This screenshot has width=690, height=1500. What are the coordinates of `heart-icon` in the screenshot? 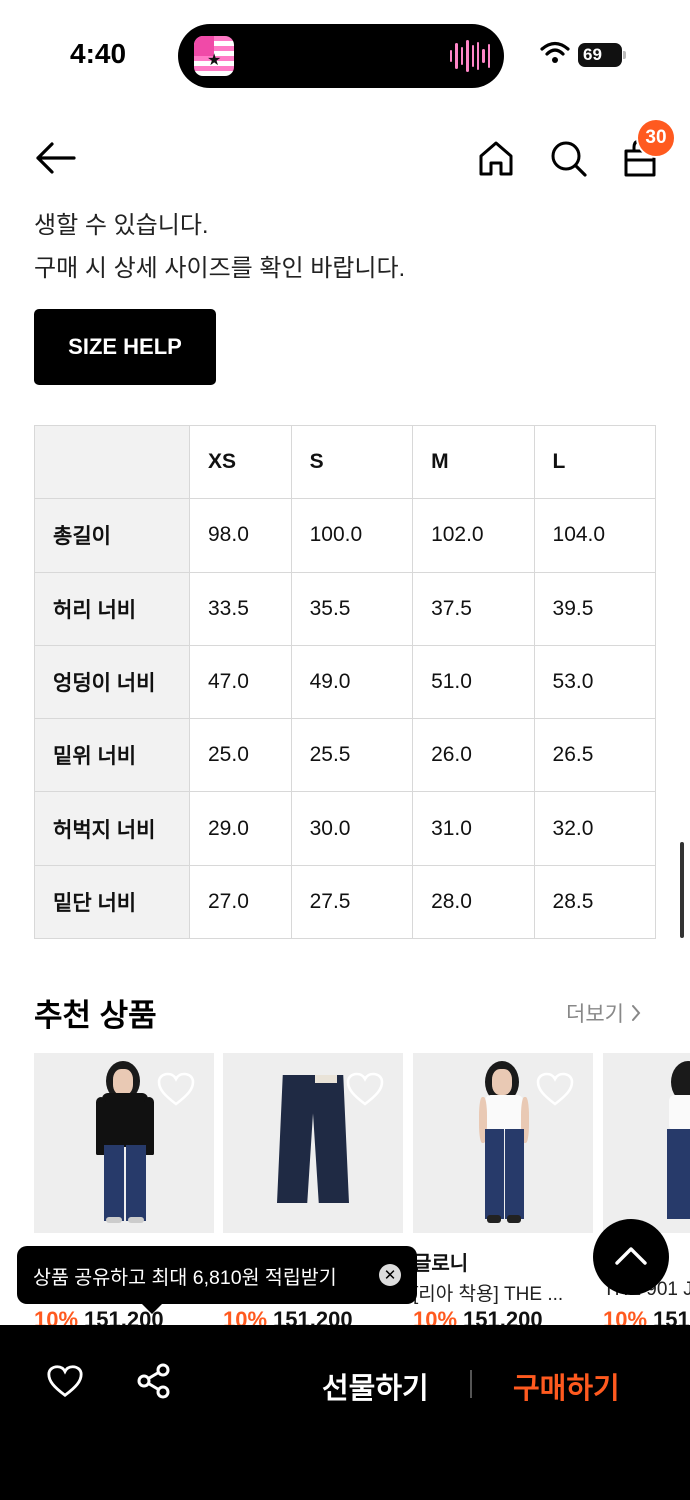 It's located at (65, 1381).